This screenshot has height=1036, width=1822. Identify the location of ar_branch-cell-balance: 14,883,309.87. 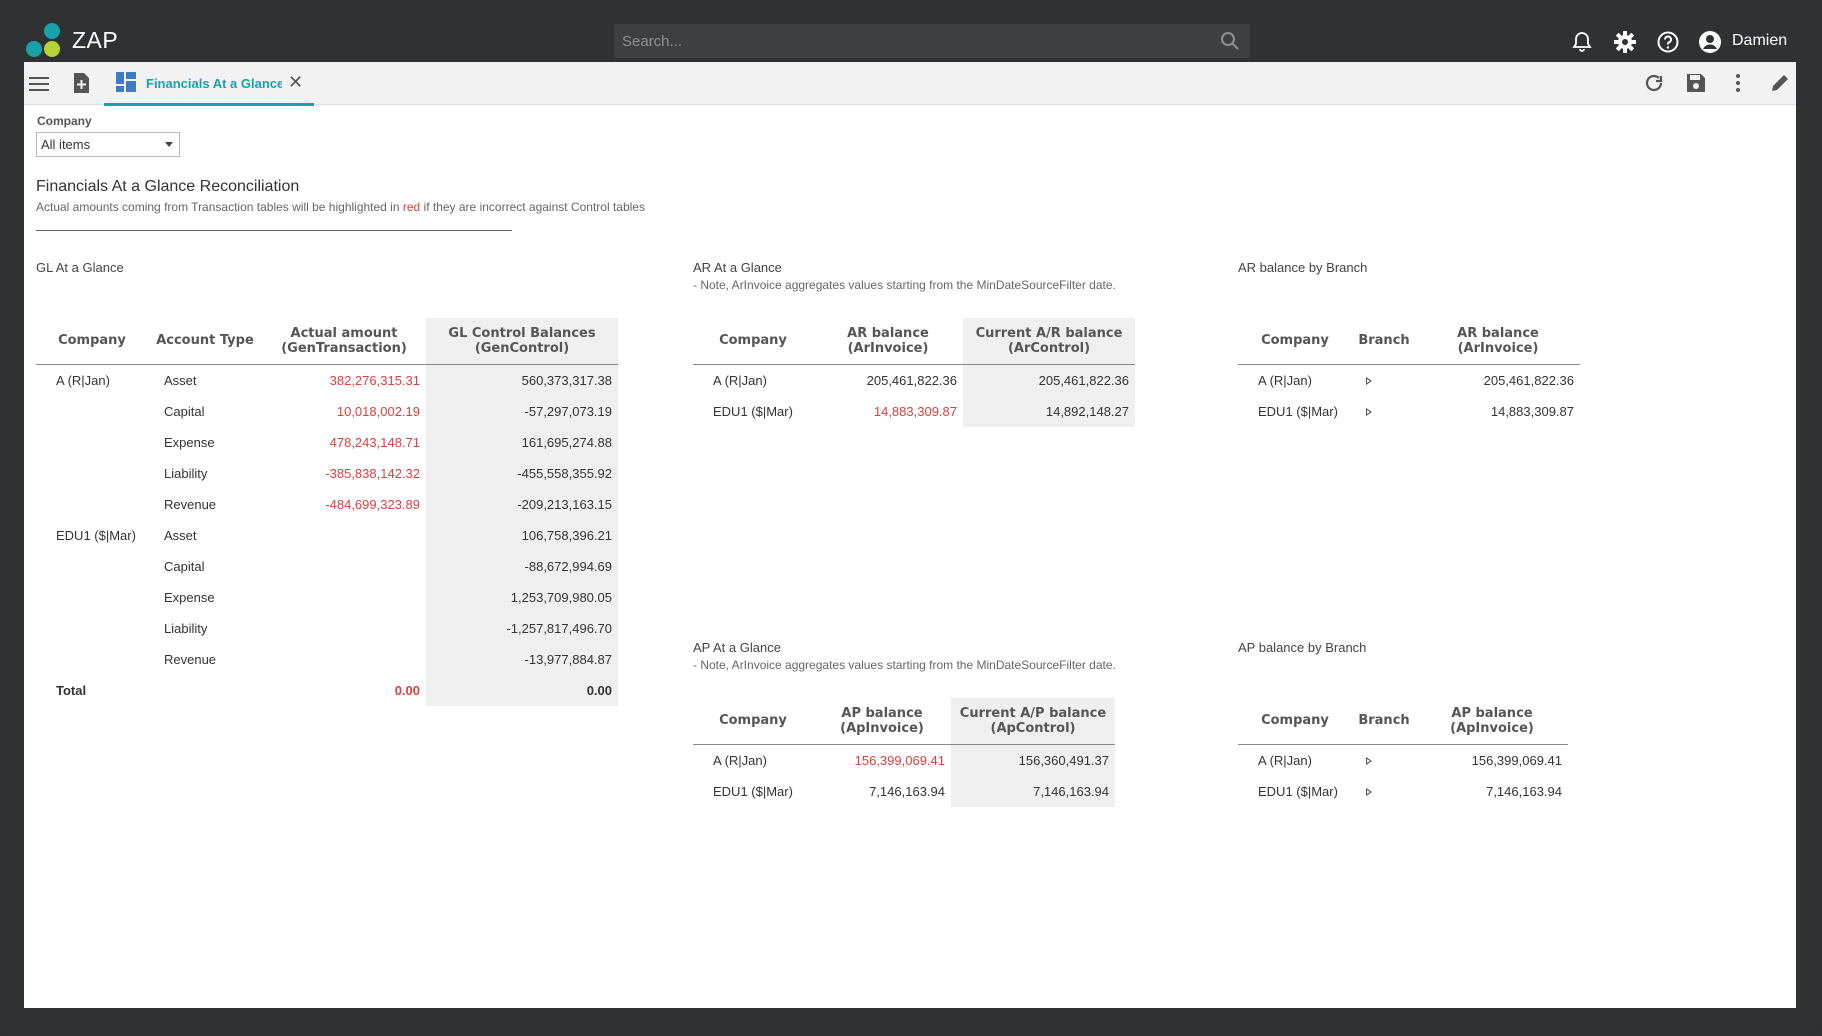
(1532, 411).